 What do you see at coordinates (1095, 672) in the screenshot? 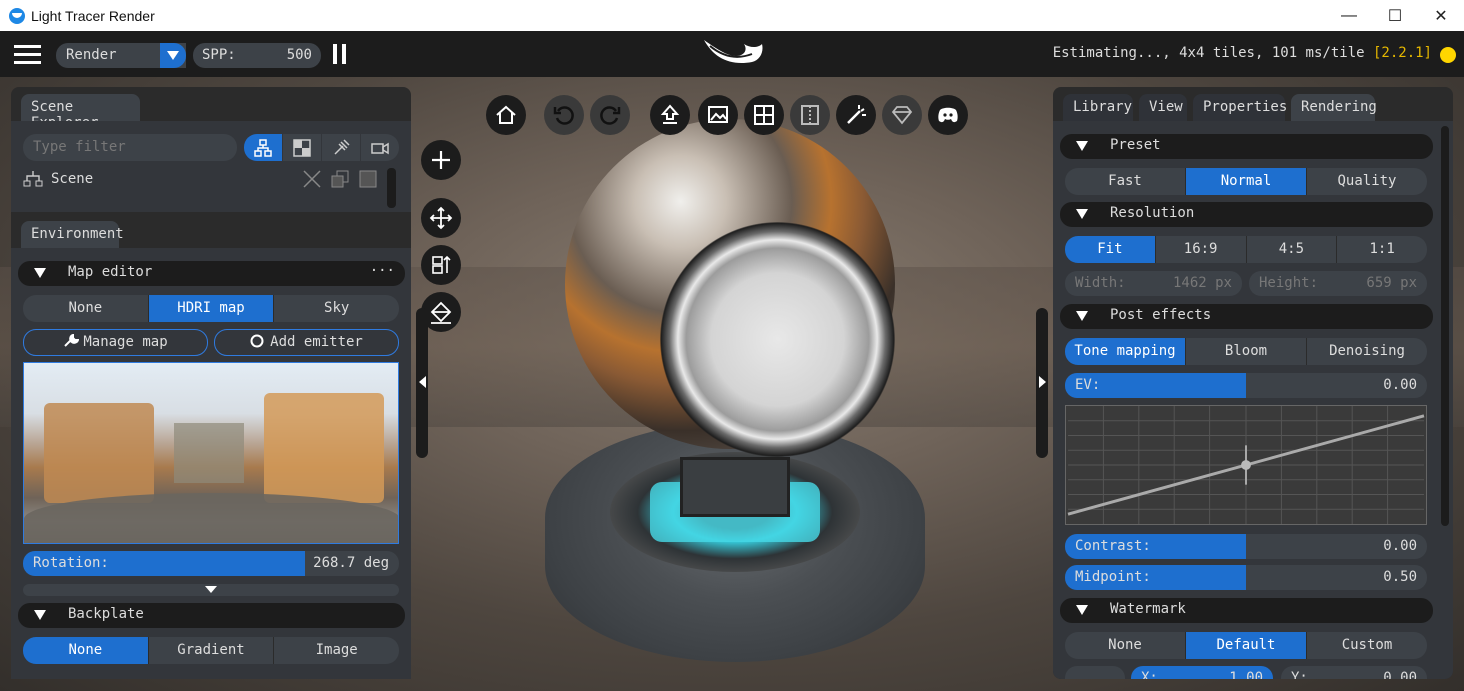
I see `align-buttons` at bounding box center [1095, 672].